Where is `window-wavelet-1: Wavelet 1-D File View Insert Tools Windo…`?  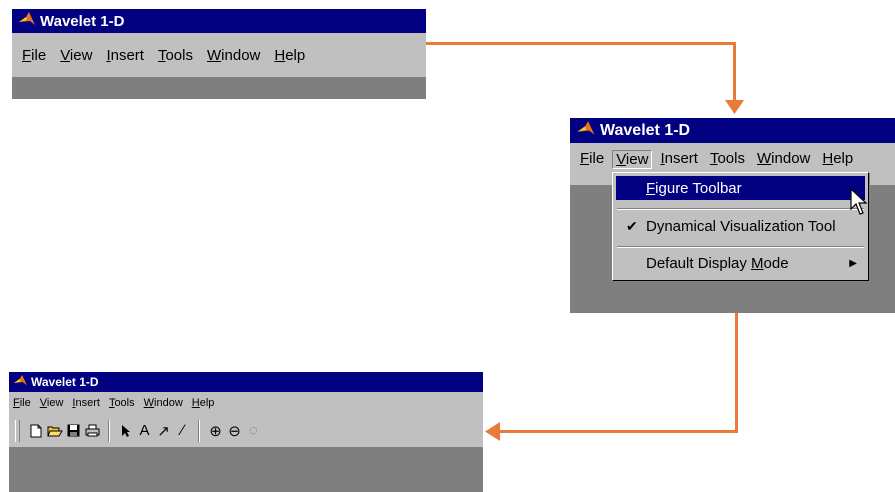 window-wavelet-1: Wavelet 1-D File View Insert Tools Windo… is located at coordinates (219, 54).